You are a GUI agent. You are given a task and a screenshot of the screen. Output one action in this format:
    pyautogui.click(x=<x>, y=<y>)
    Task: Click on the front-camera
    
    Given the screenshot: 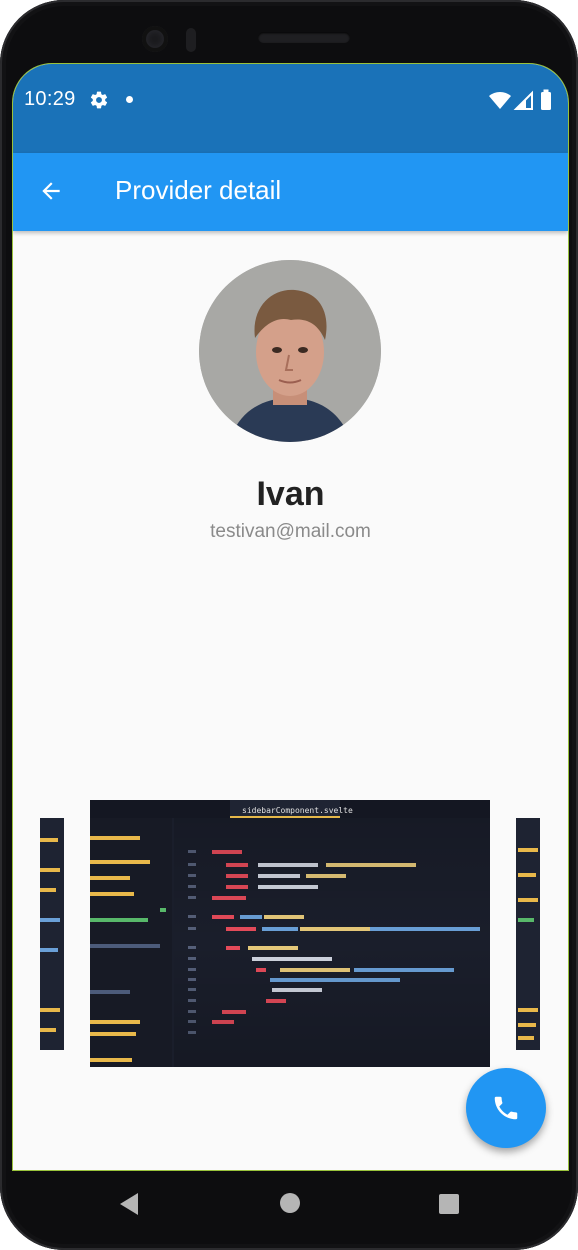 What is the action you would take?
    pyautogui.click(x=155, y=39)
    